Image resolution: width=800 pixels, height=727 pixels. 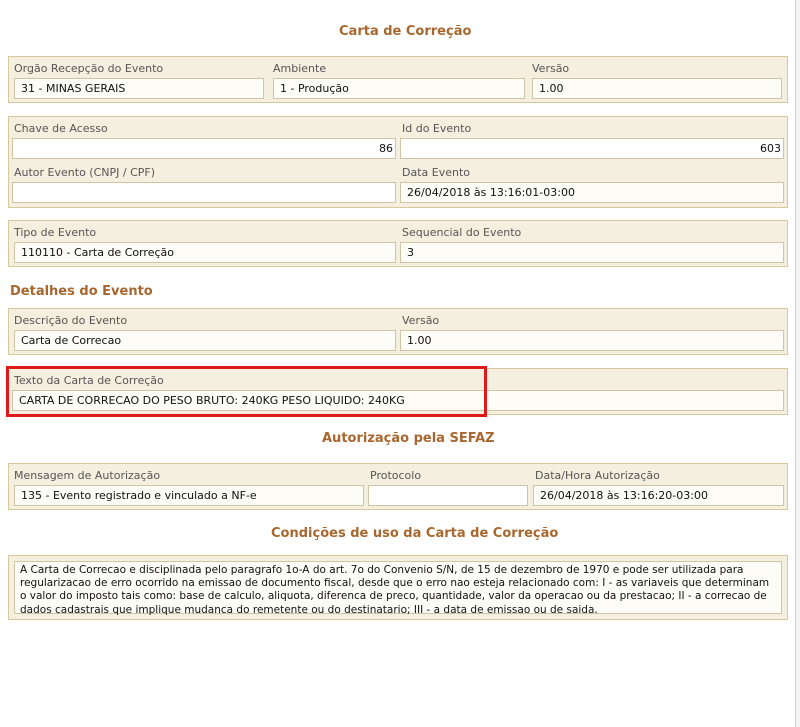 What do you see at coordinates (657, 88) in the screenshot?
I see `field-versao: 1.00` at bounding box center [657, 88].